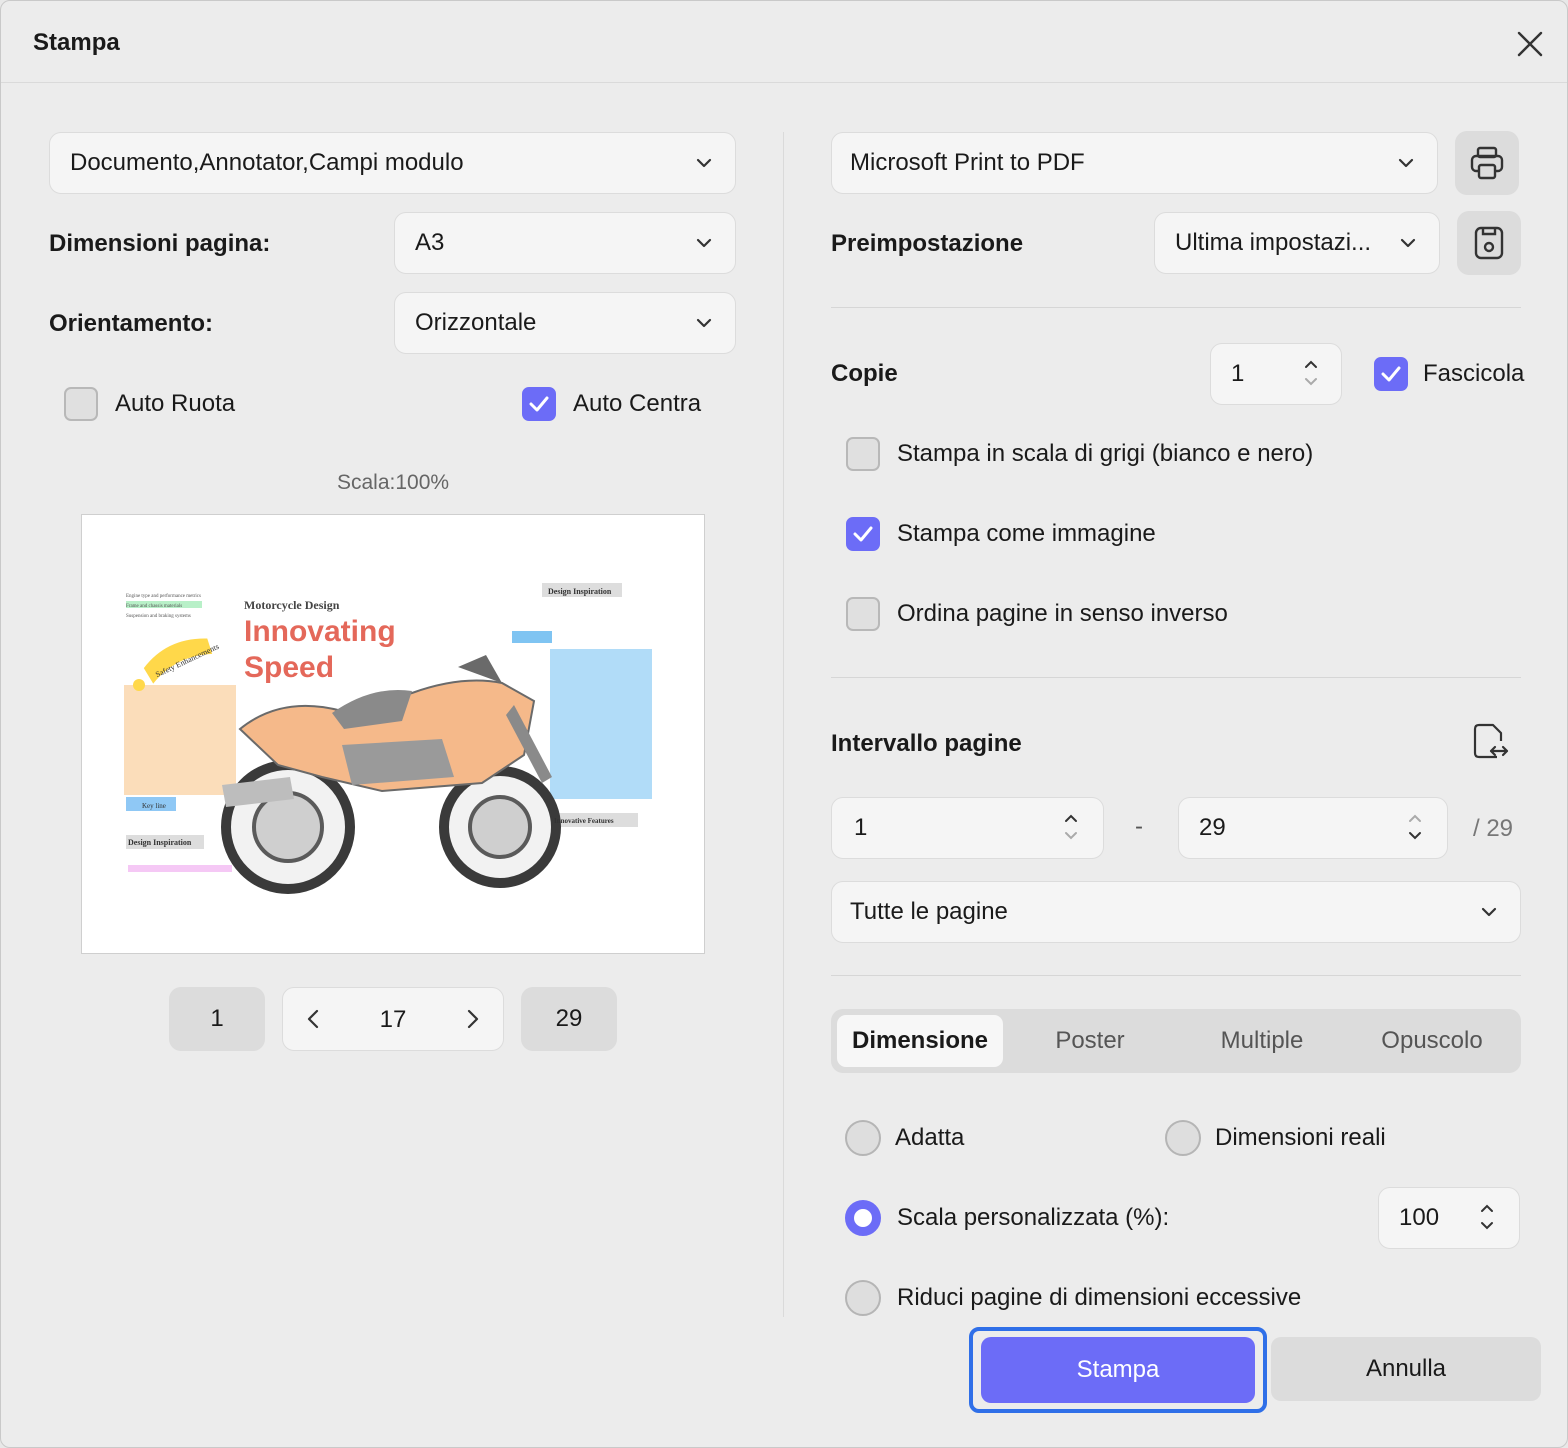 The image size is (1568, 1448). Describe the element at coordinates (565, 323) in the screenshot. I see `orientation-select: Orizzontale` at that location.